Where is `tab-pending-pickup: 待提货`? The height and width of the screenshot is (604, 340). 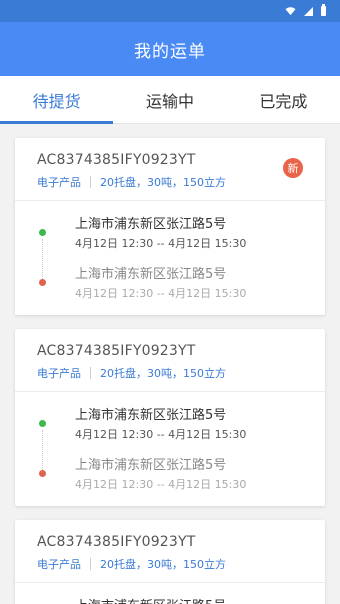
tab-pending-pickup: 待提货 is located at coordinates (57, 100).